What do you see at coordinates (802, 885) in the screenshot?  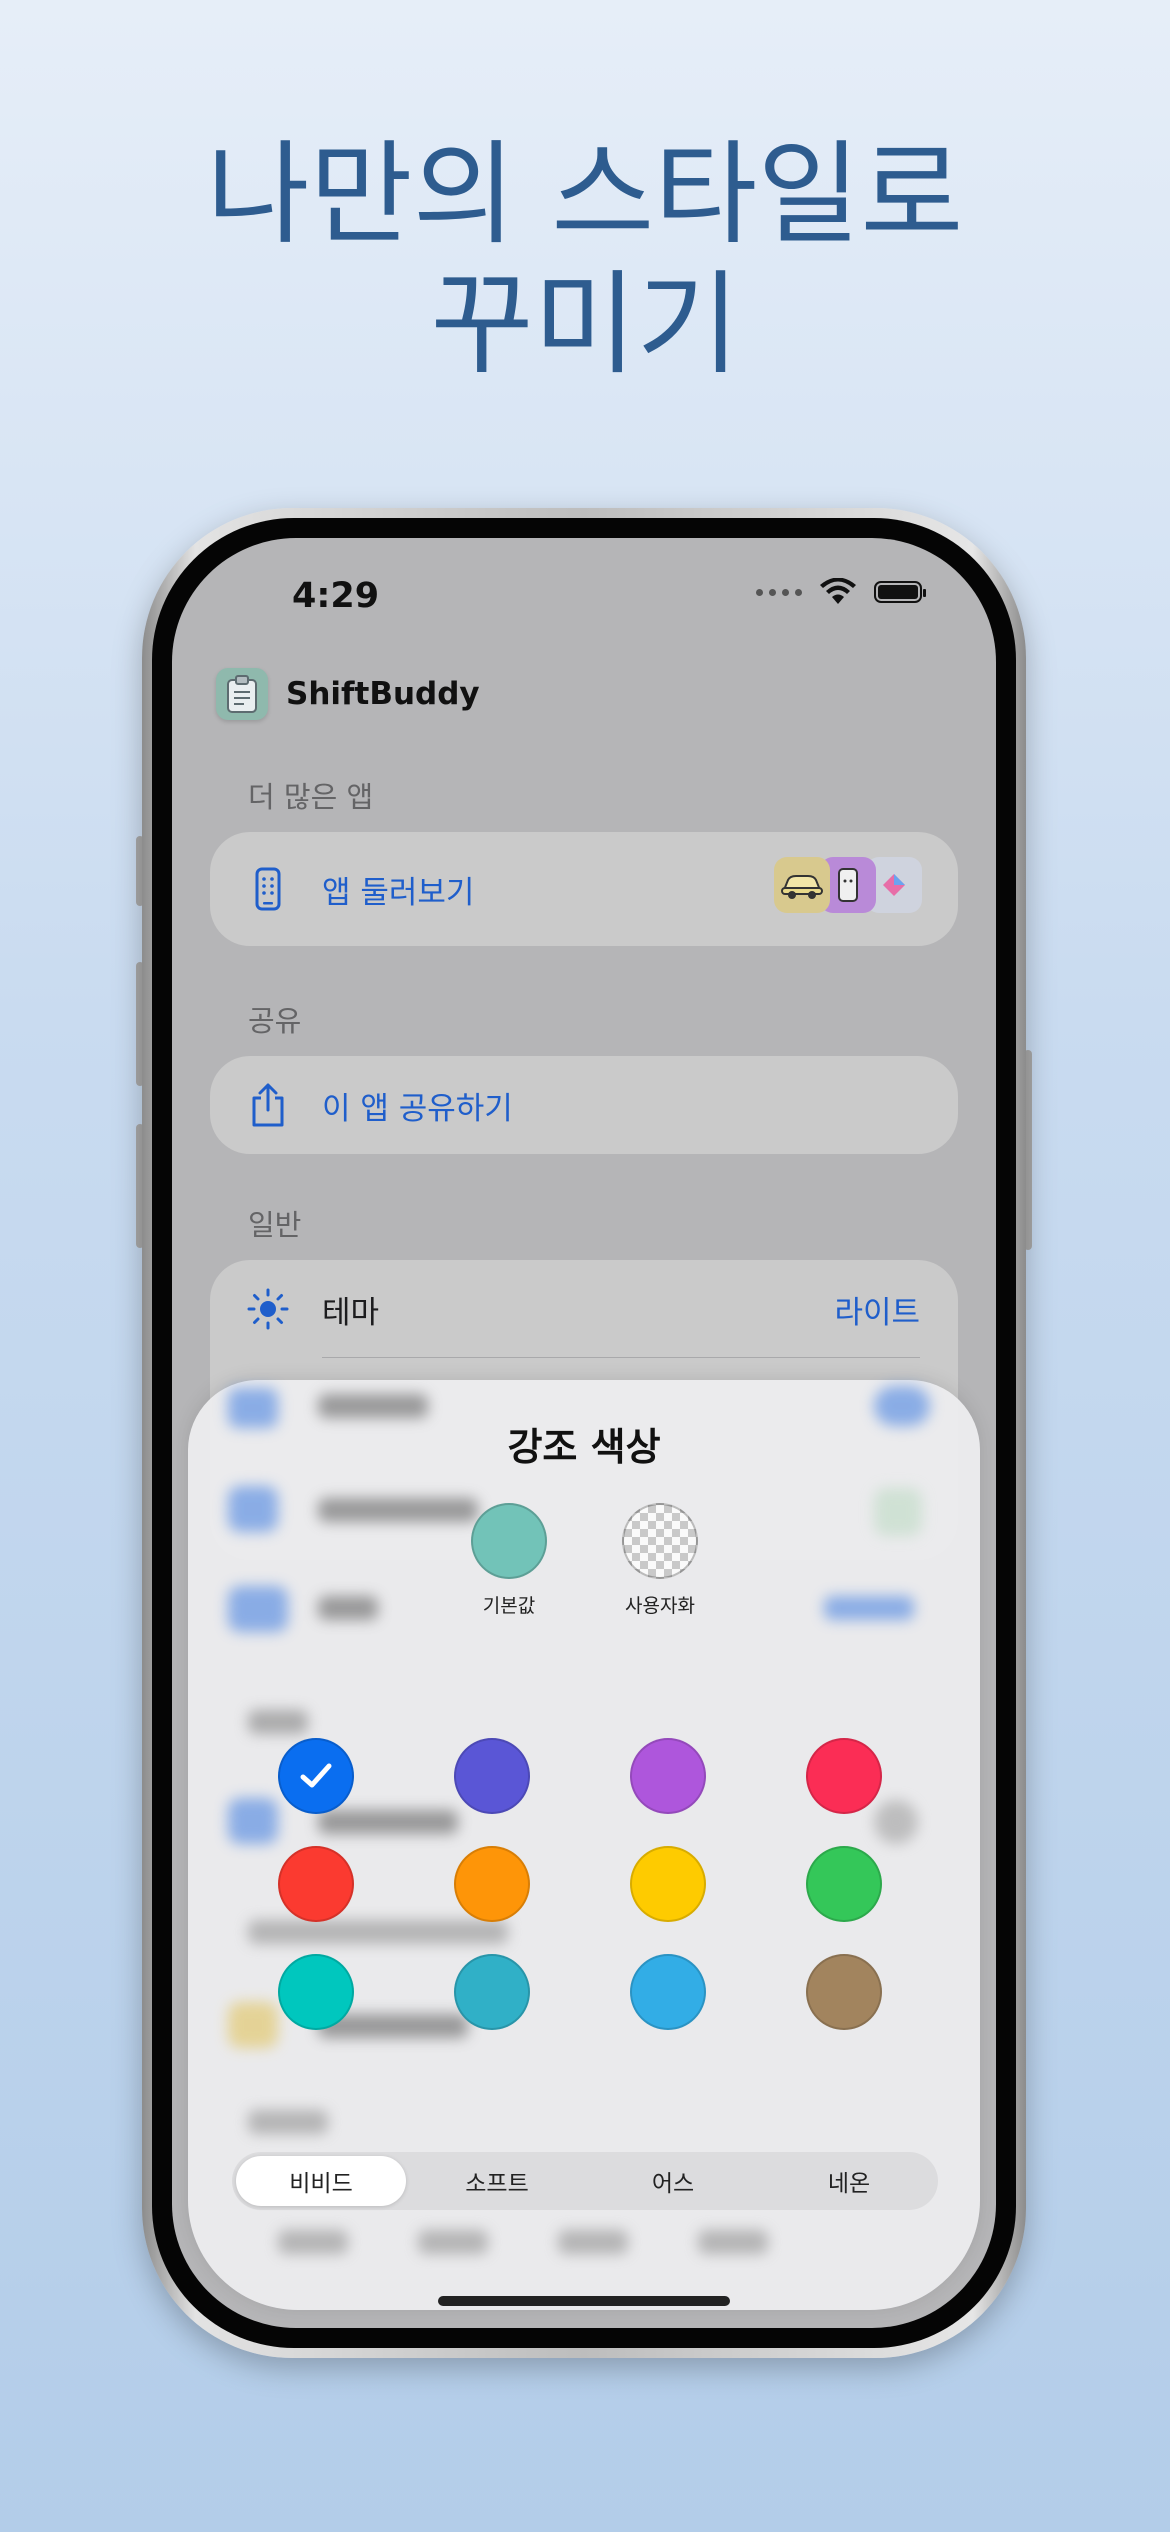 I see `car-app-icon` at bounding box center [802, 885].